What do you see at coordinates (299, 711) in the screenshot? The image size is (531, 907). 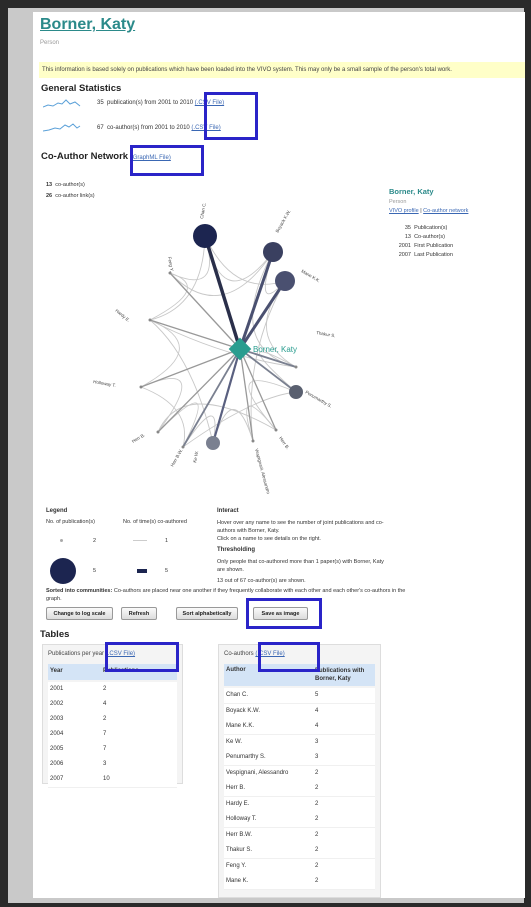 I see `table-row: Boyack K.W. 4` at bounding box center [299, 711].